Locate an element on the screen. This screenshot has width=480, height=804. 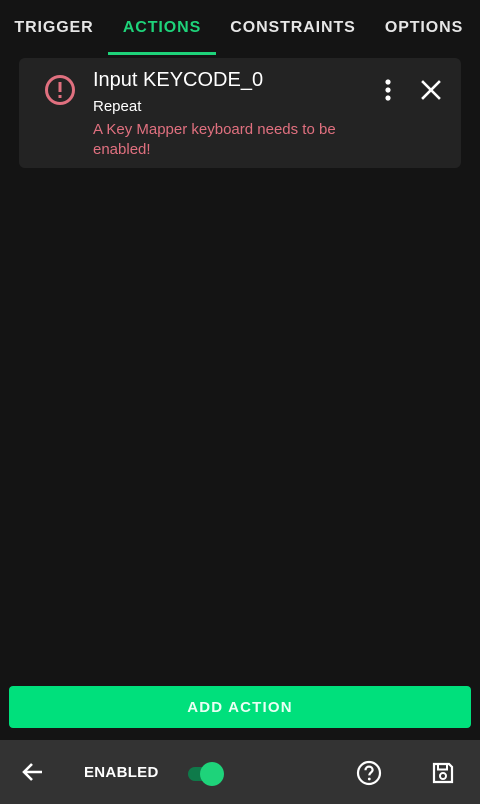
tab-bar: TRIGGER ACTIONS CONSTRAINTS OPTIONS is located at coordinates (240, 28).